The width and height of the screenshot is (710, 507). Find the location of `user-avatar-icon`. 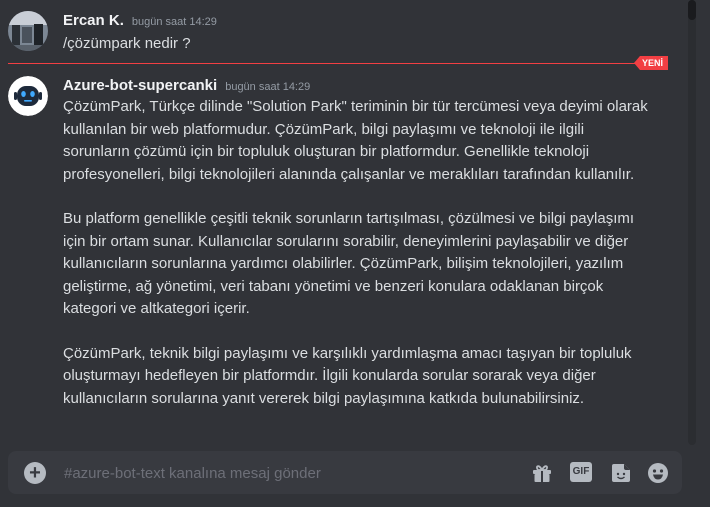

user-avatar-icon is located at coordinates (28, 31).